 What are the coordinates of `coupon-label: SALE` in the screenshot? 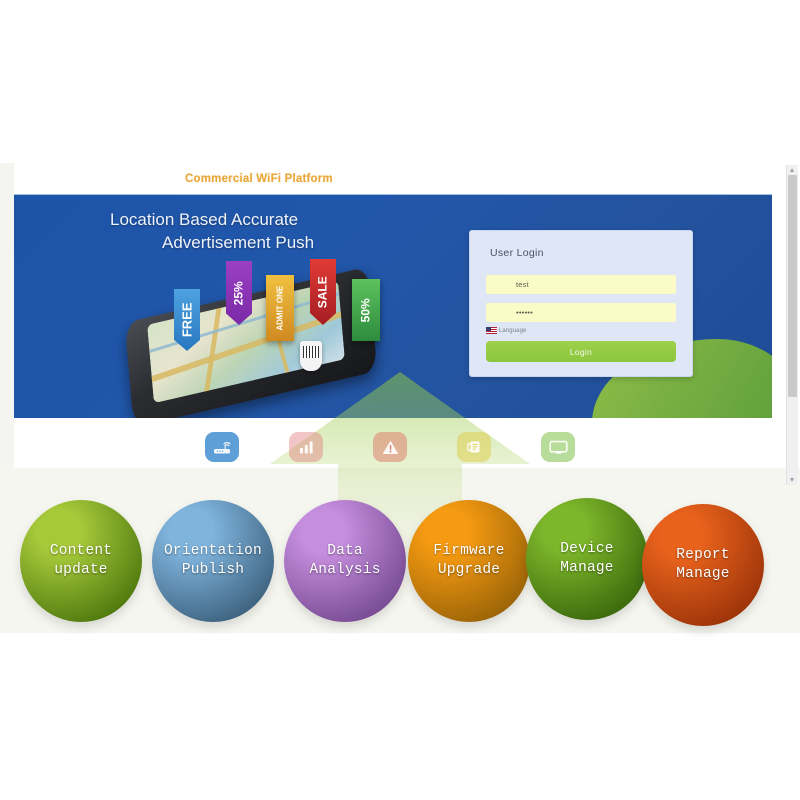 It's located at (322, 292).